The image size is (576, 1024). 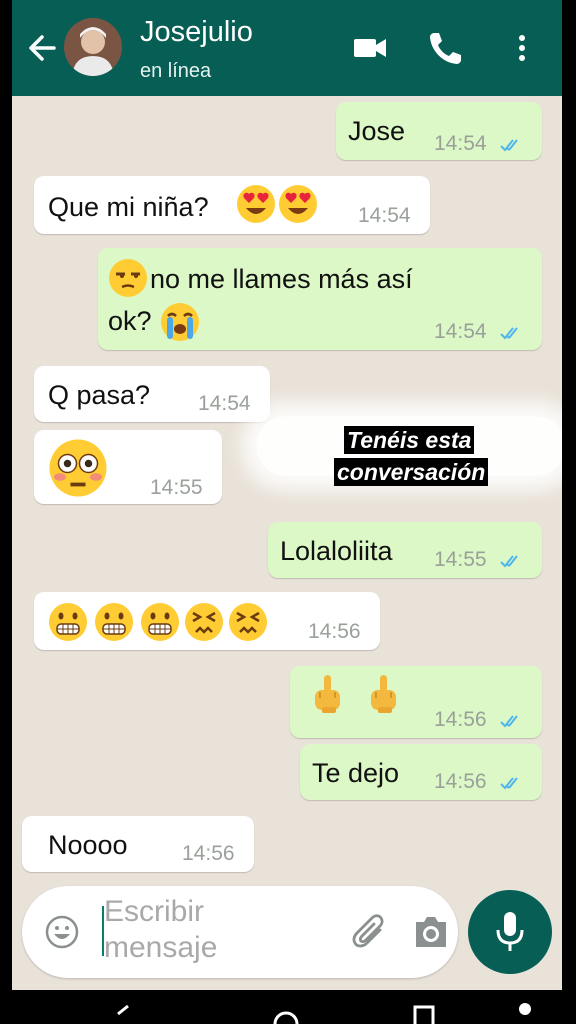 I want to click on message-text: Noooo, so click(x=88, y=845).